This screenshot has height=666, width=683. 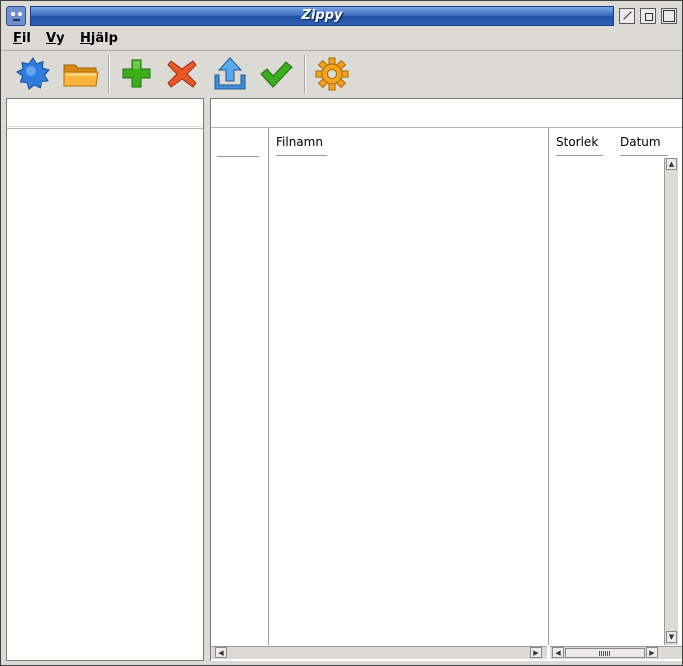 I want to click on add-button, so click(x=137, y=74).